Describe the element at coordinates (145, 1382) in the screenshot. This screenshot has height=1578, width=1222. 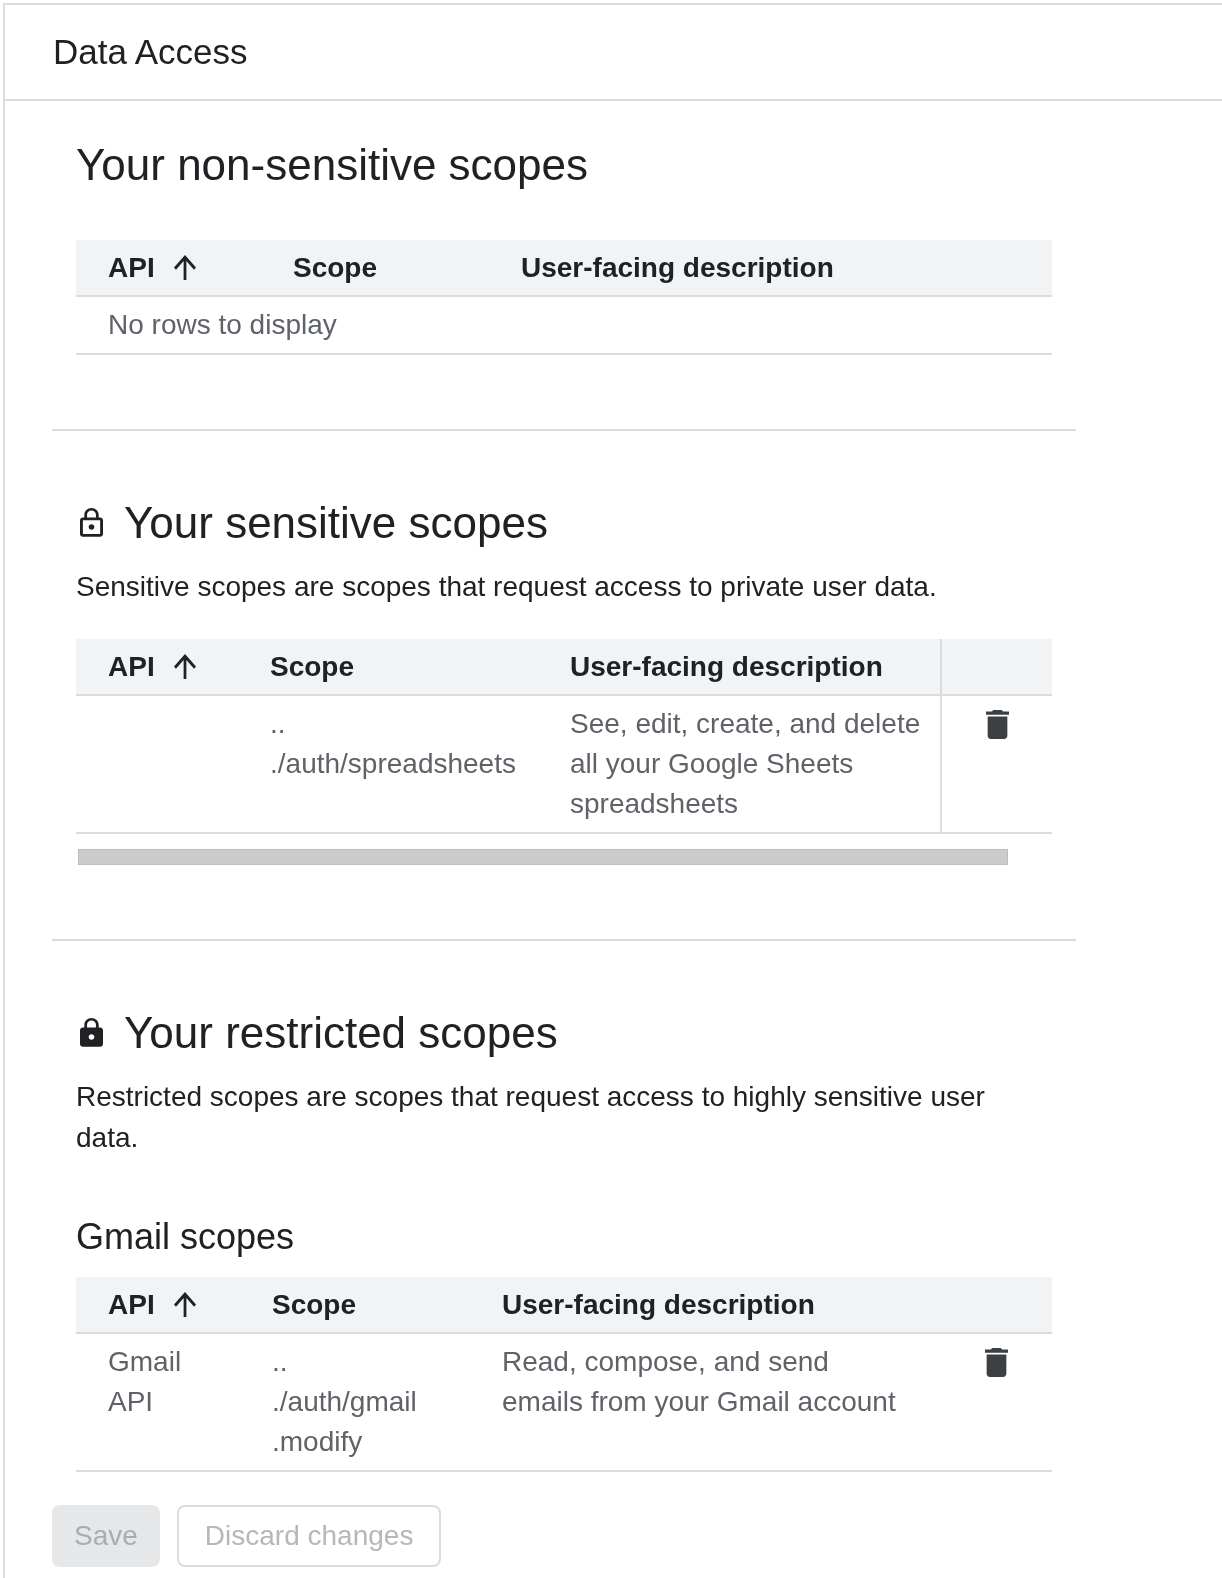
I see `table-cell-text: Gmail API` at that location.